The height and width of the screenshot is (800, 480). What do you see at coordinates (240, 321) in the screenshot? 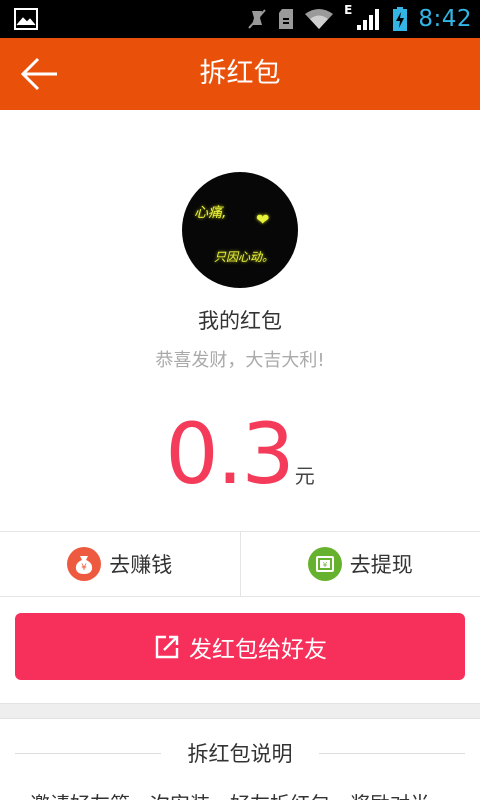
I see `red-packet-title: 我的红包` at bounding box center [240, 321].